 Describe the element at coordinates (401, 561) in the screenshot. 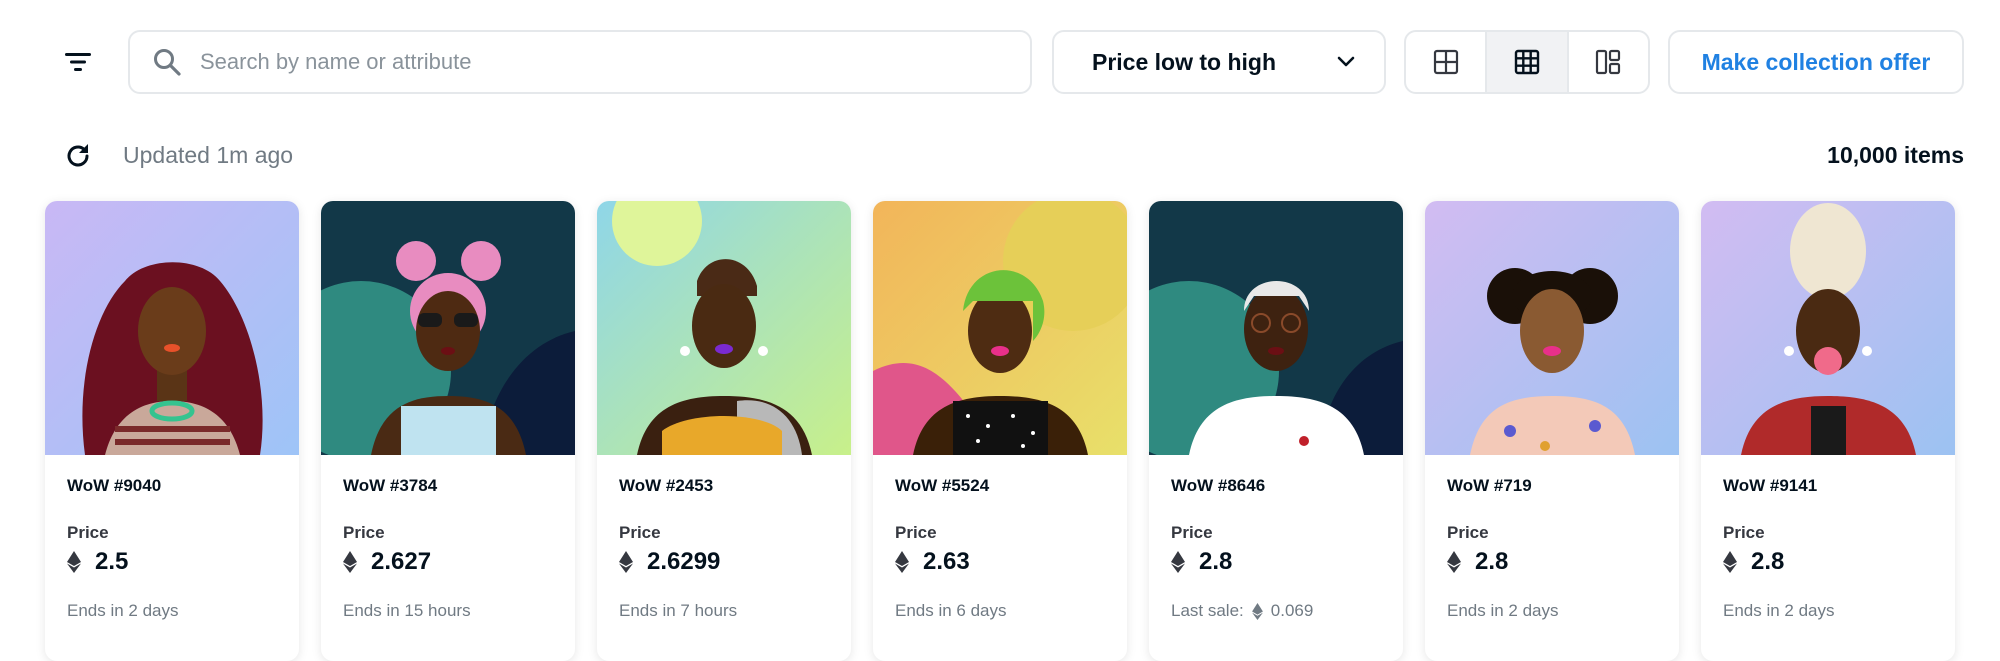

I see `price-value: 2.627` at that location.